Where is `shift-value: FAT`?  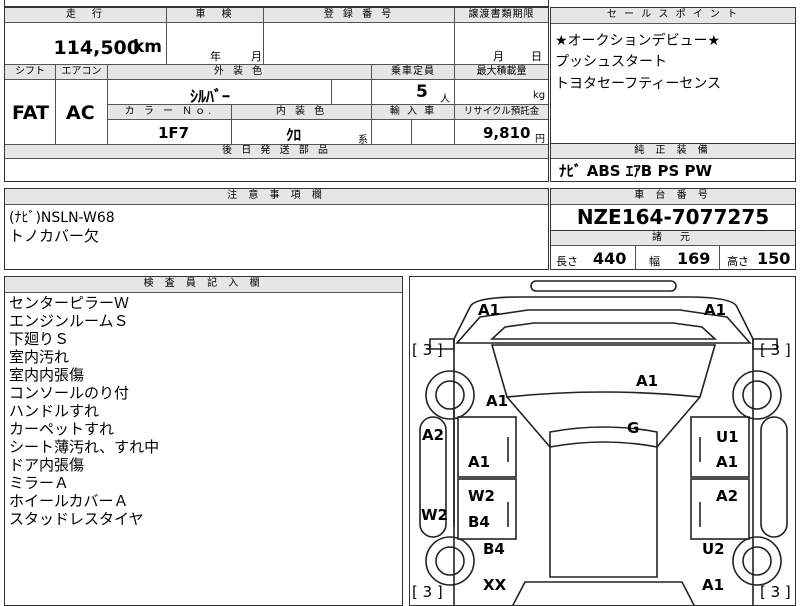
shift-value: FAT is located at coordinates (30, 113).